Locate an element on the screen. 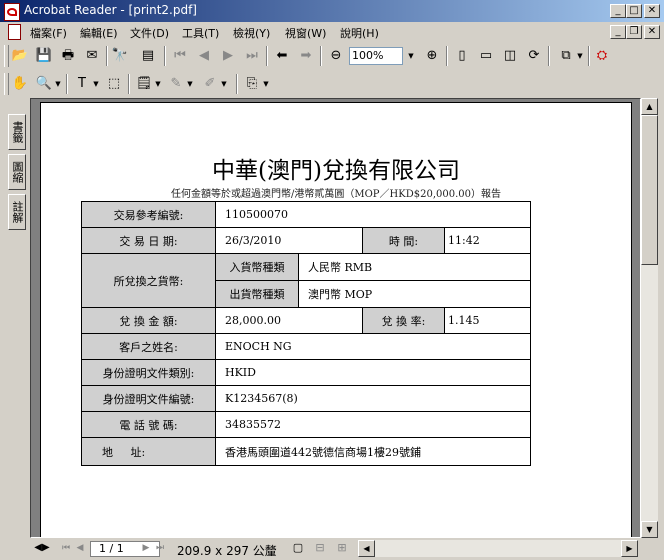  report-subtitle: 任何金額等於或超過澳門幣/港幣貳萬圓（MOP／HKD$20,000.00）報告 is located at coordinates (336, 194).